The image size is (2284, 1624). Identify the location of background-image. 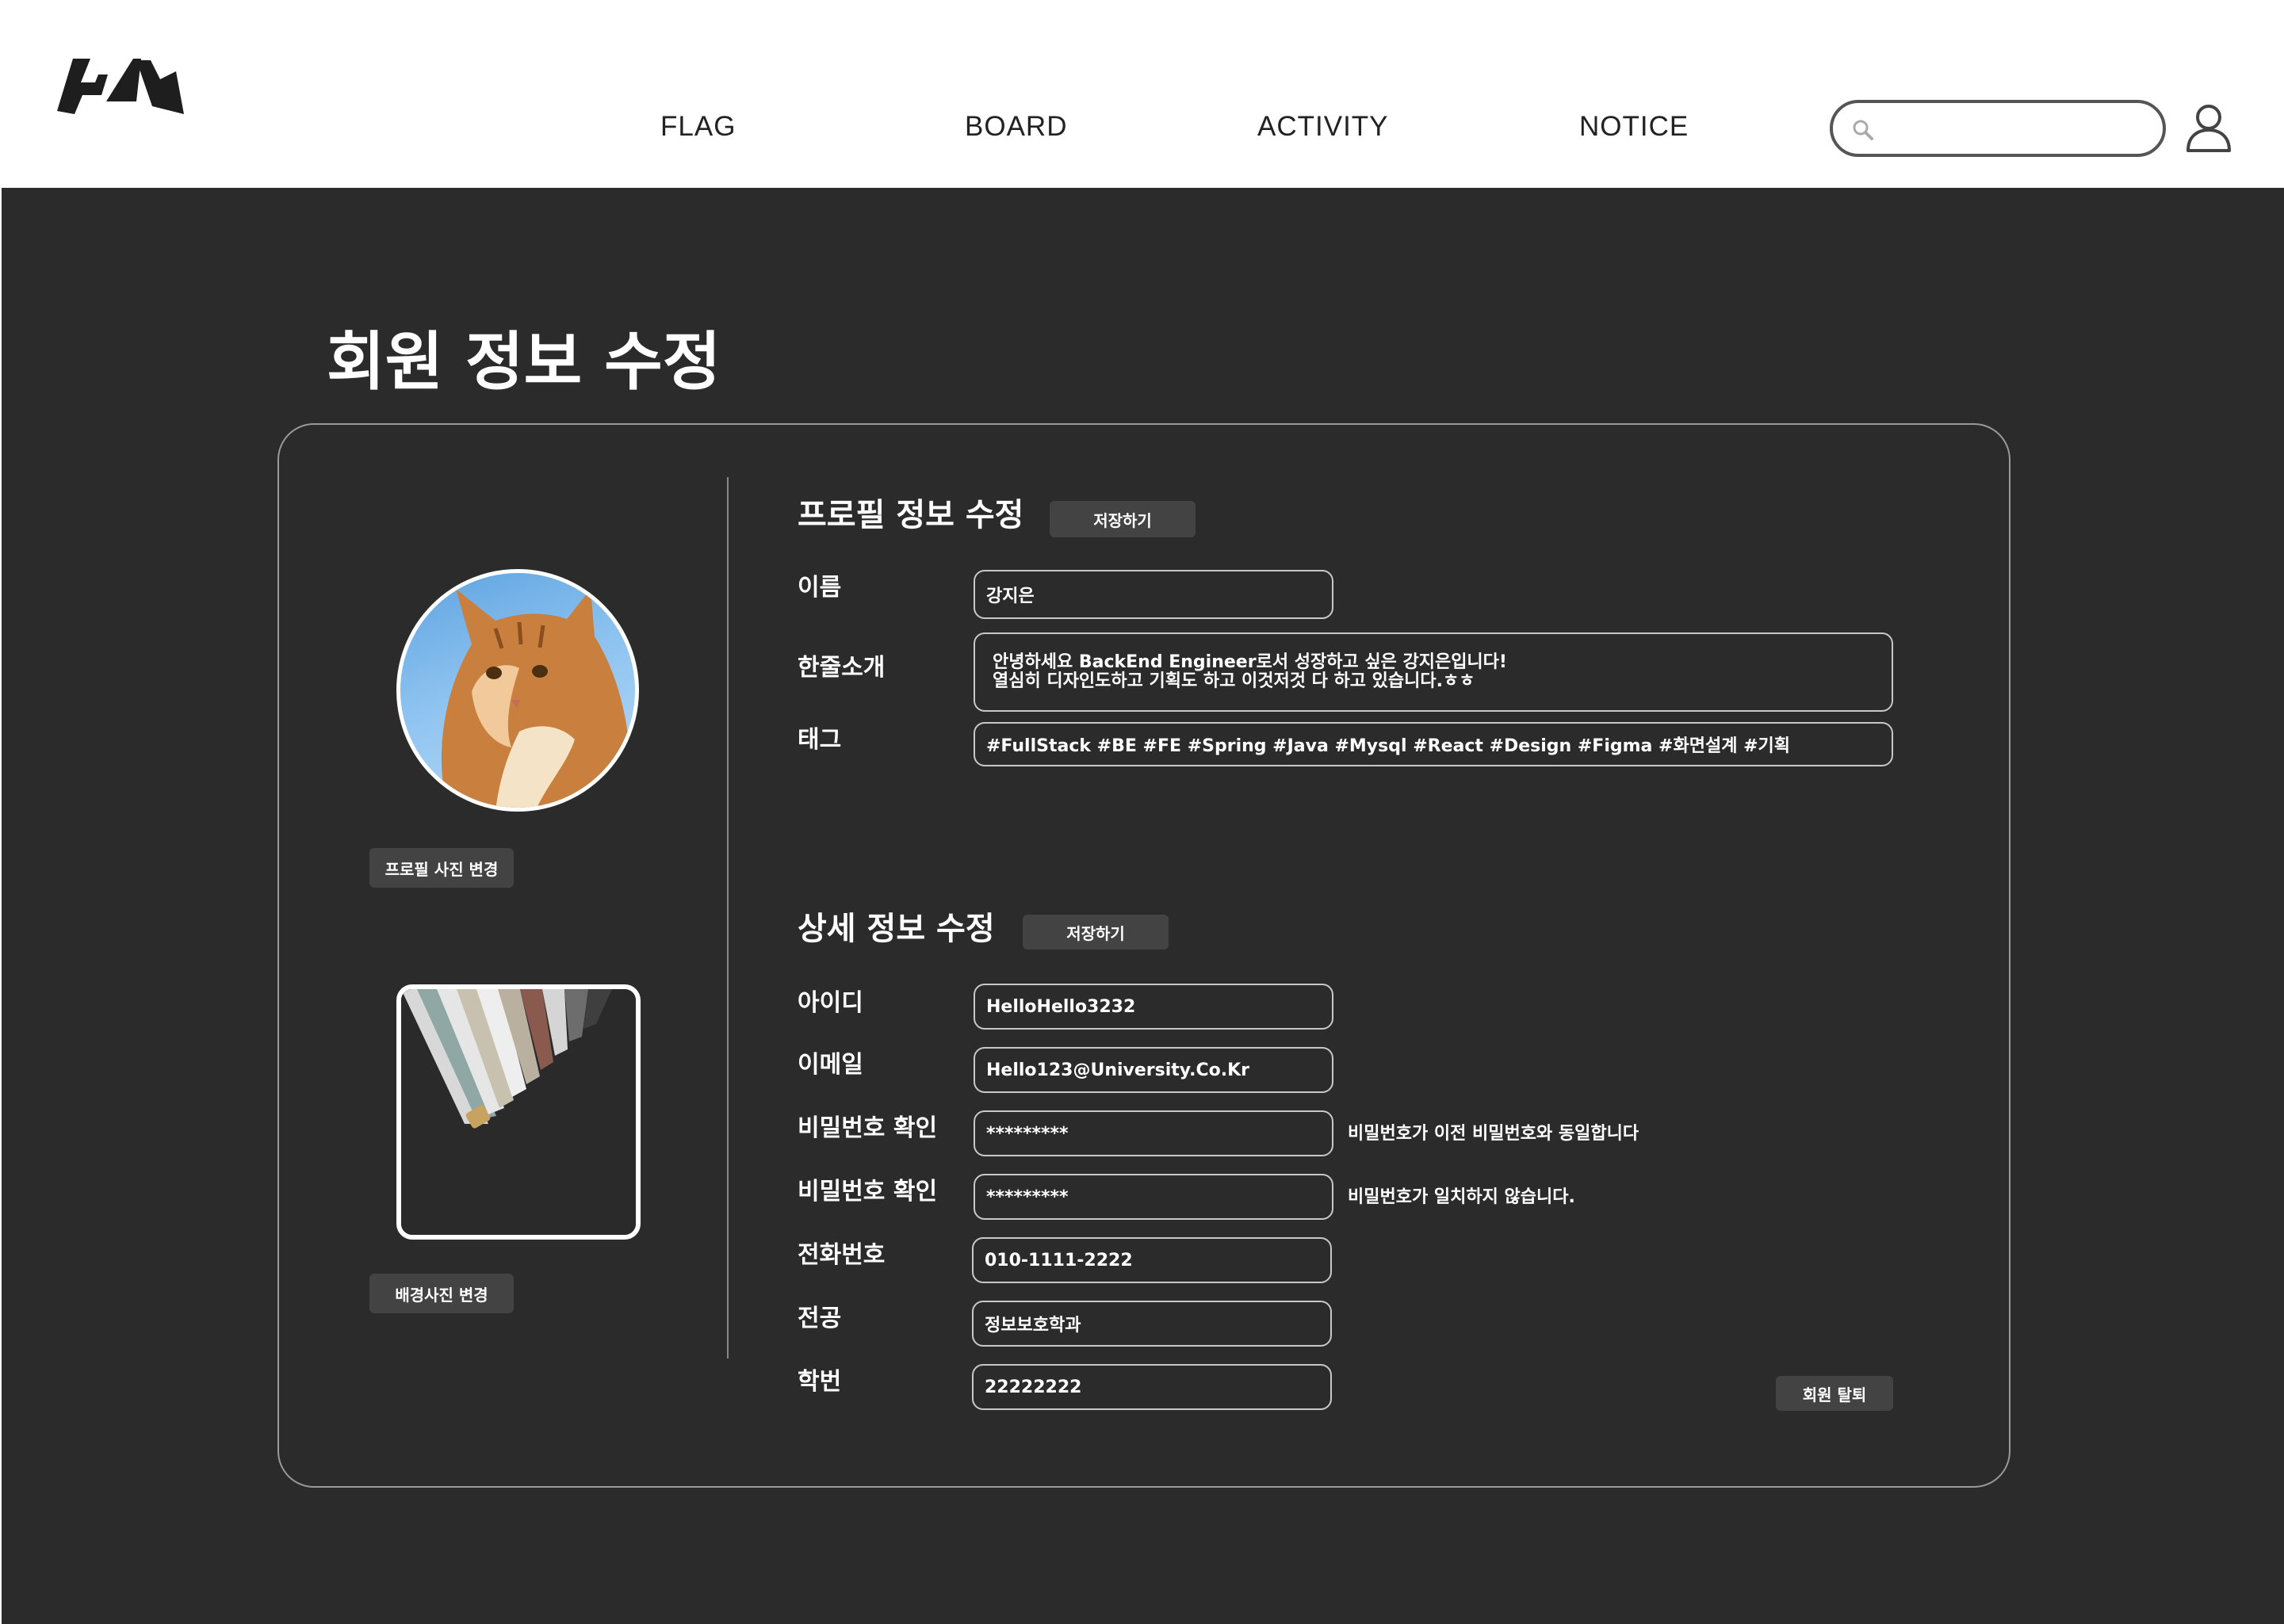
(518, 1112).